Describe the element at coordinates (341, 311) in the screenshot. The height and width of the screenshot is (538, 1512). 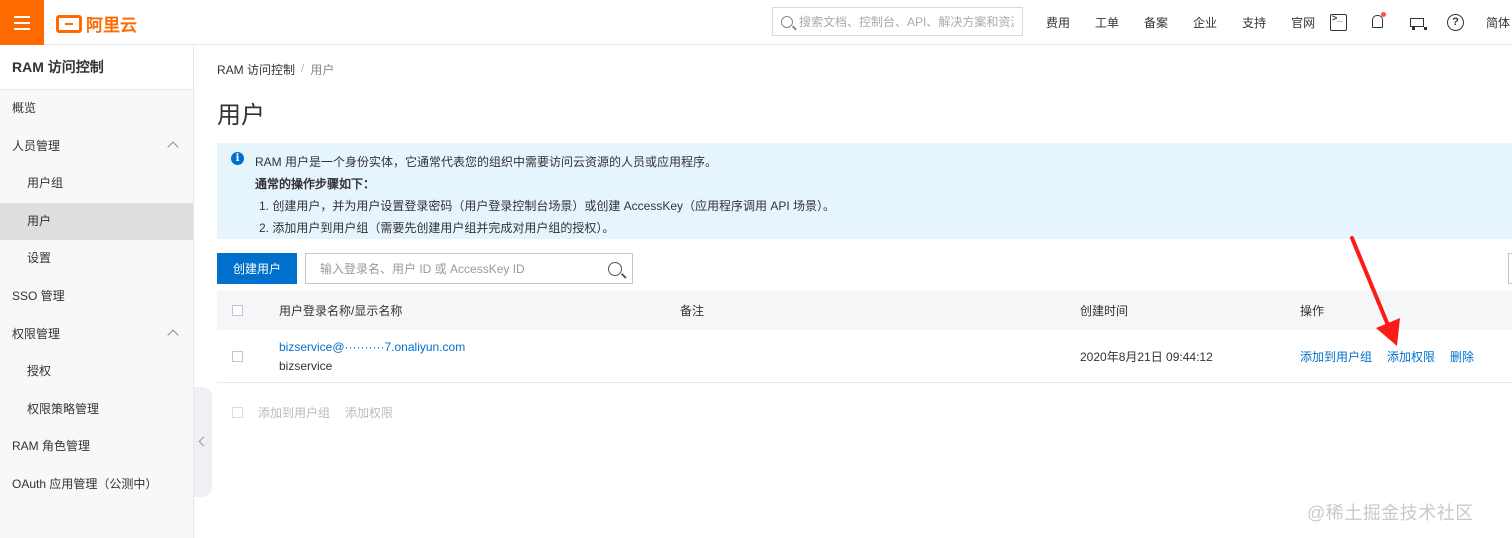
I see `header-login-name: 用户登录名称/显示名称` at that location.